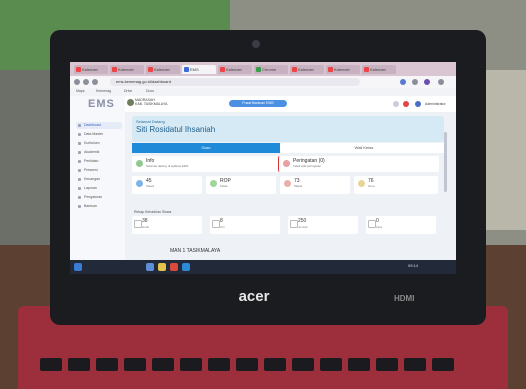 Image resolution: width=526 pixels, height=389 pixels. I want to click on sidebar-item: Kurikulum, so click(99, 143).